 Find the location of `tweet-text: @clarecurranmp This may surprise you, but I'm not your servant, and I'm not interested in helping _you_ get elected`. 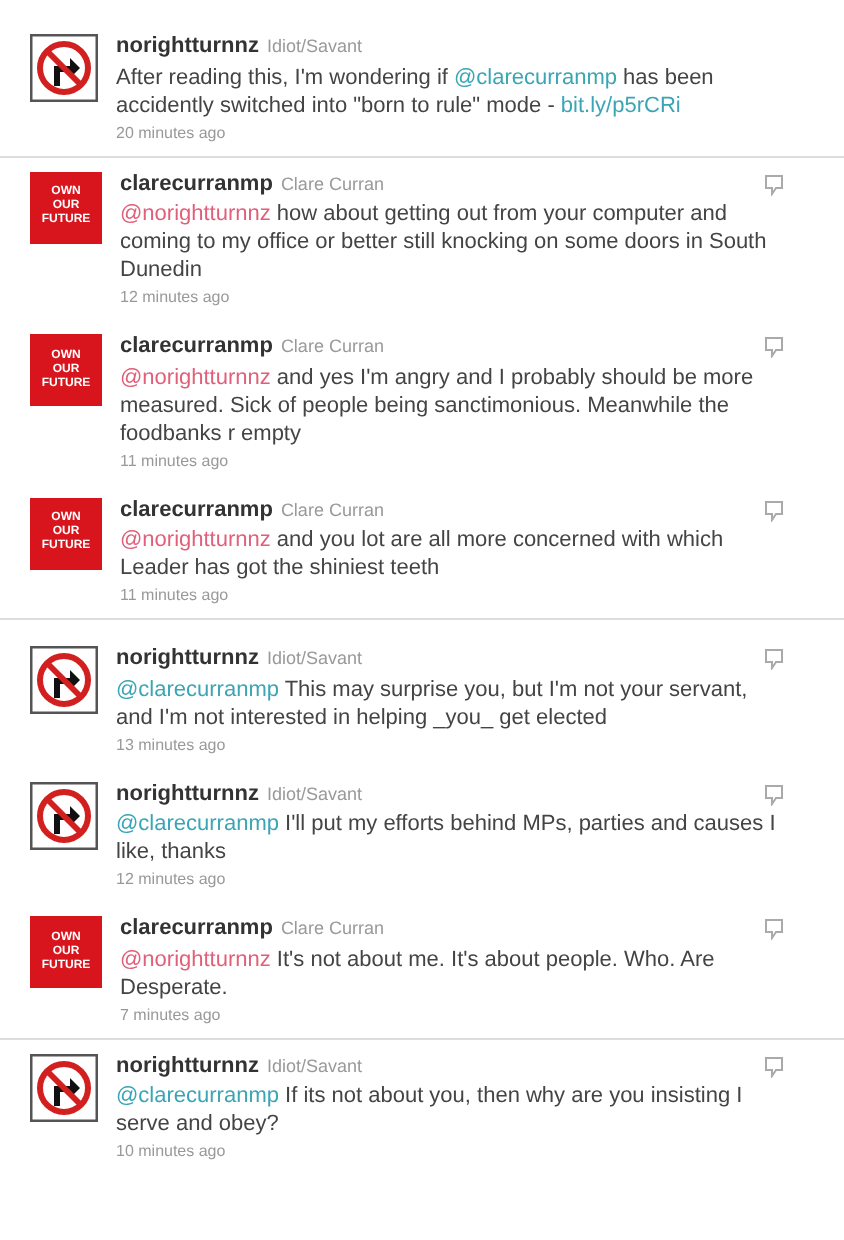

tweet-text: @clarecurranmp This may surprise you, but I'm not your servant, and I'm not interested in helping _you_ get elected is located at coordinates (433, 703).